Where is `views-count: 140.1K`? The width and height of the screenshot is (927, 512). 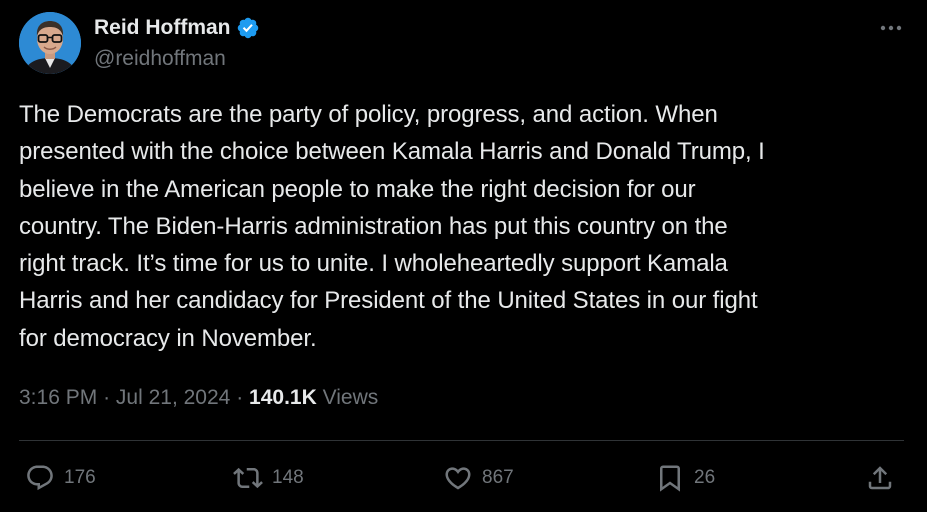
views-count: 140.1K is located at coordinates (283, 397).